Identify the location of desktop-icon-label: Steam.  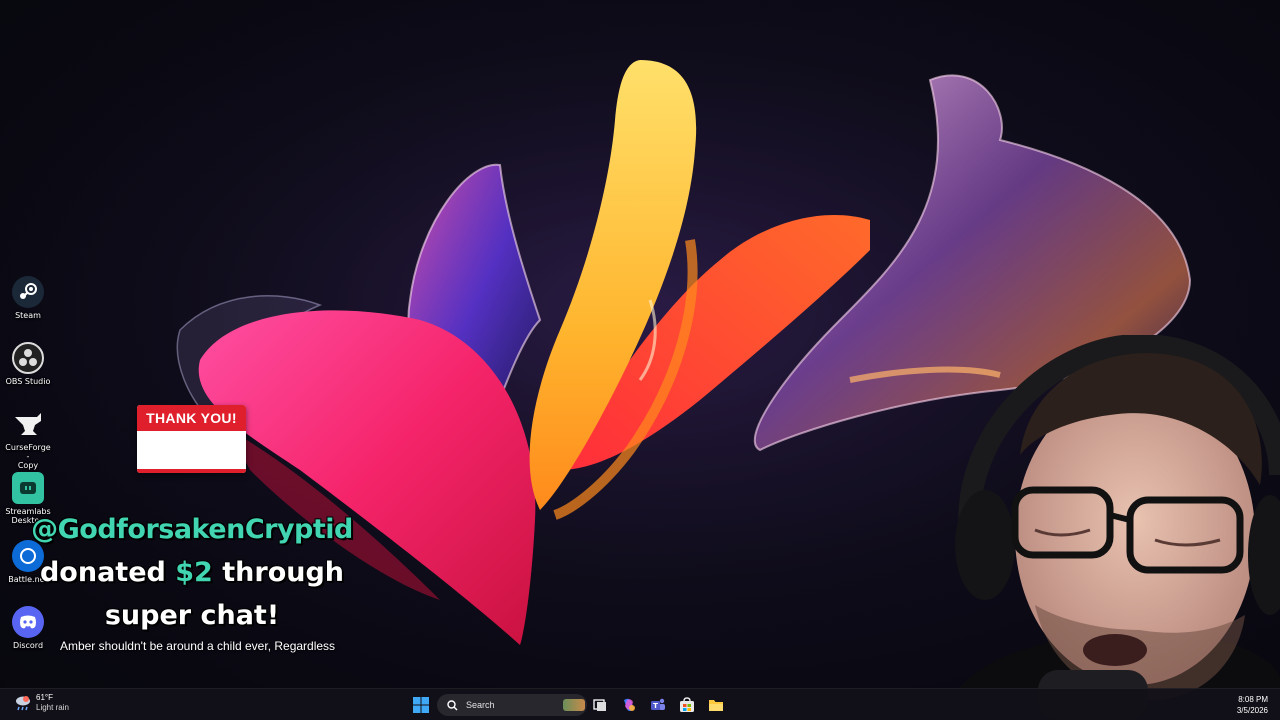
(28, 315).